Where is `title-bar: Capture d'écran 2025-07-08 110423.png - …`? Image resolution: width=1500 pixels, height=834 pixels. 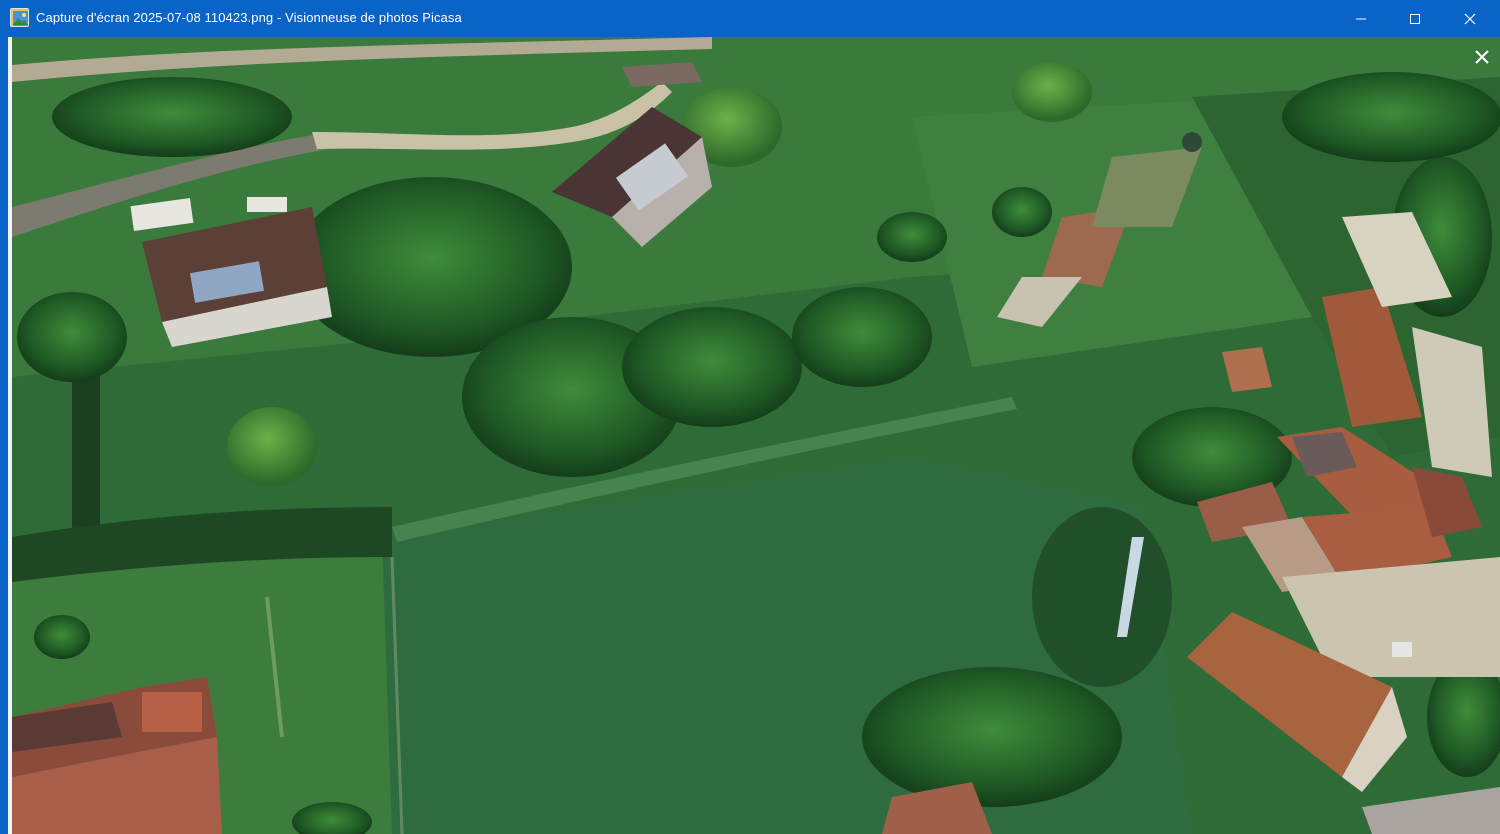
title-bar: Capture d'écran 2025-07-08 110423.png - … is located at coordinates (750, 18).